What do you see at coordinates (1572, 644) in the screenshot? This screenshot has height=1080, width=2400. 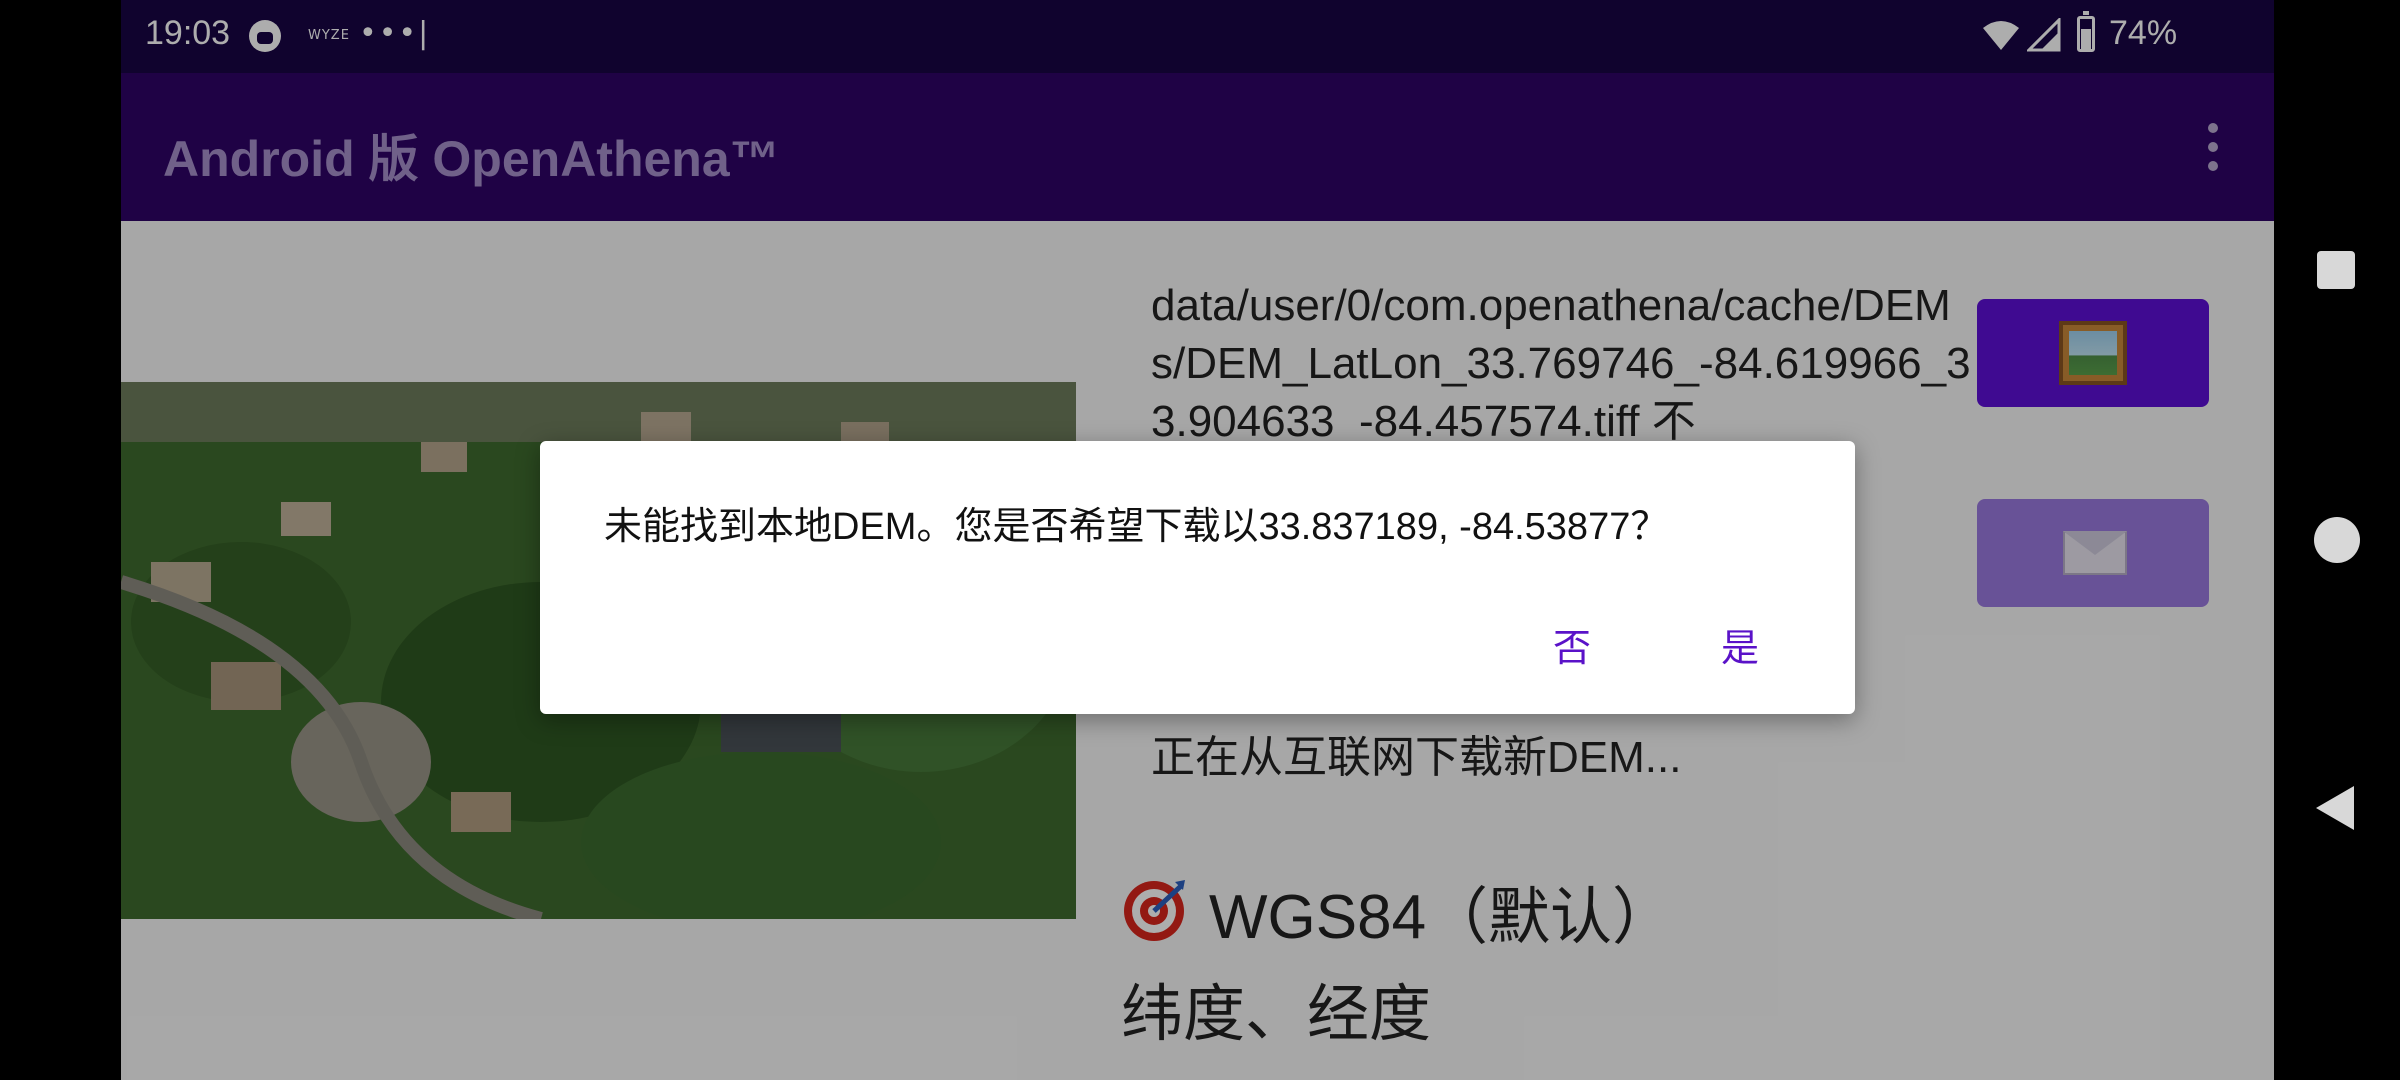 I see `no-button: 否` at bounding box center [1572, 644].